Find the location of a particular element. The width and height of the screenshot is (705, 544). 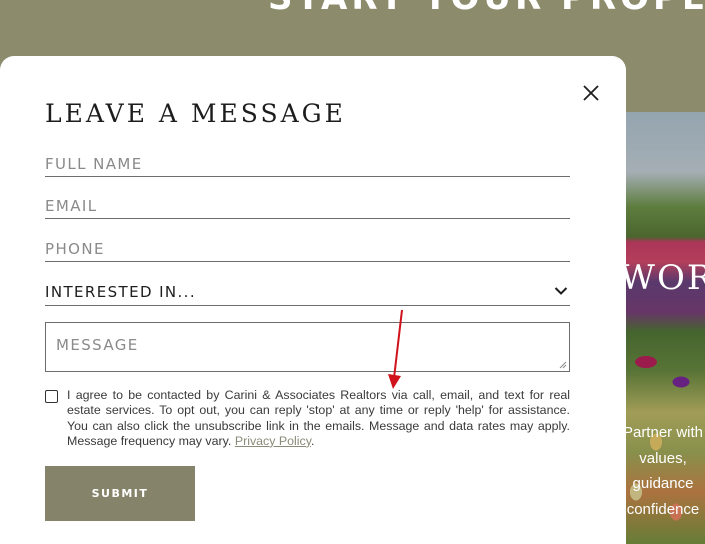

close-icon is located at coordinates (591, 93).